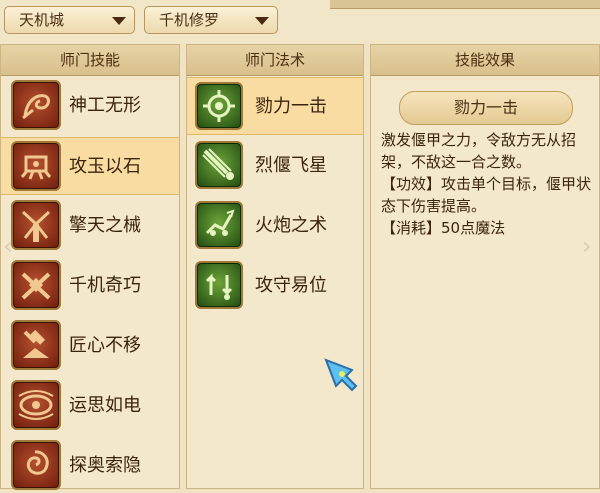 Image resolution: width=600 pixels, height=493 pixels. What do you see at coordinates (300, 22) in the screenshot?
I see `top-bar: 天机城 千机修罗` at bounding box center [300, 22].